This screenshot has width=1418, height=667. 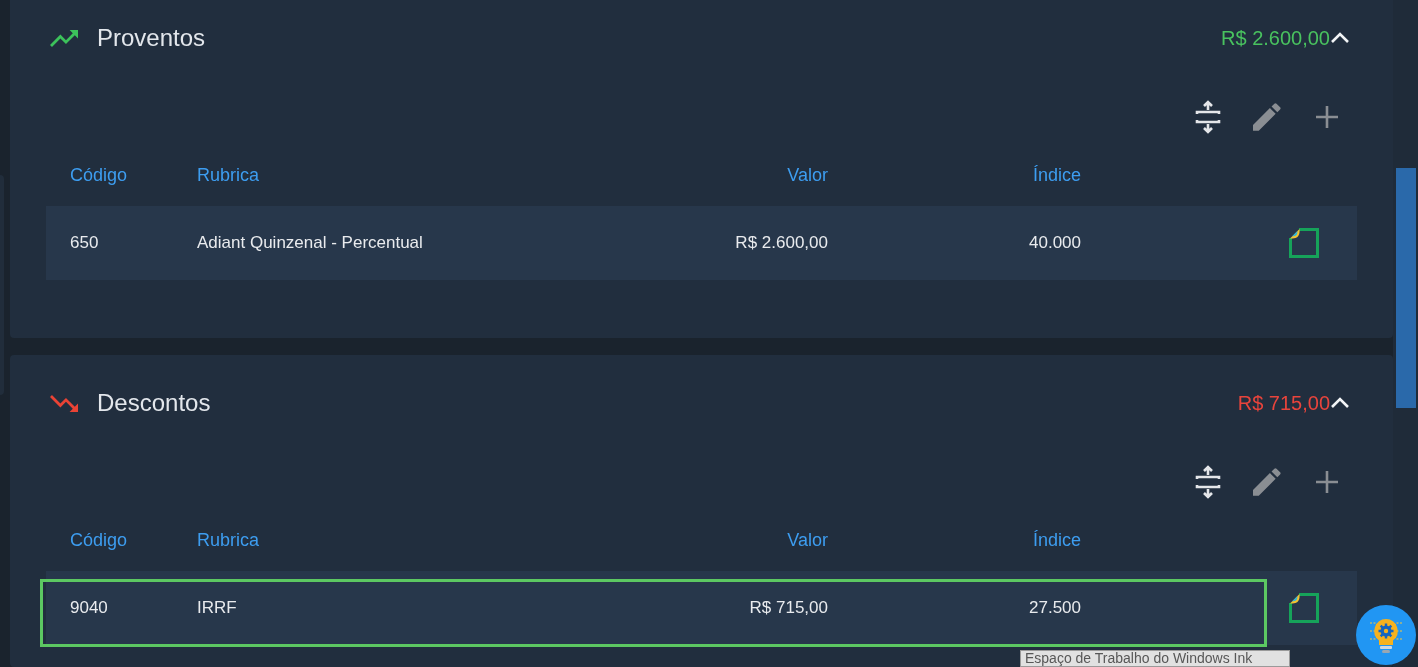 I want to click on tooltip: Espaço de Trabalho do Windows Ink, so click(x=1155, y=658).